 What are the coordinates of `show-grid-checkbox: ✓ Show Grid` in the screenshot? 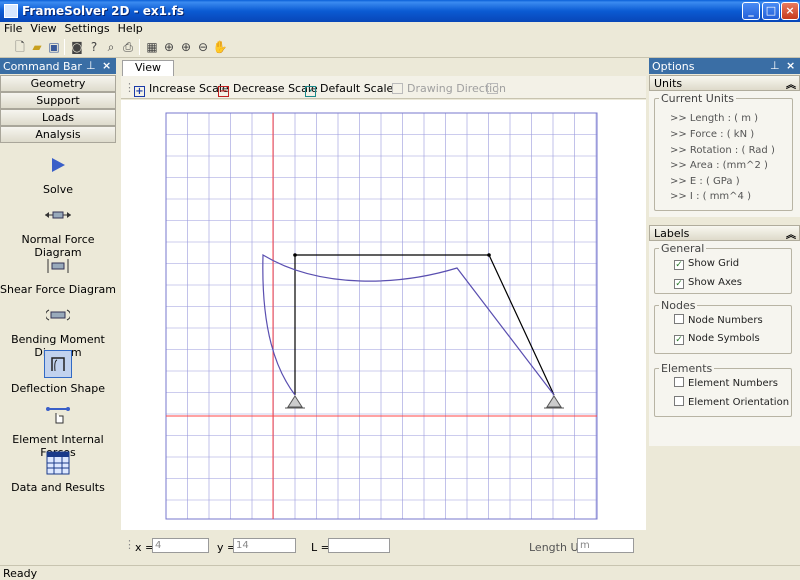 It's located at (706, 264).